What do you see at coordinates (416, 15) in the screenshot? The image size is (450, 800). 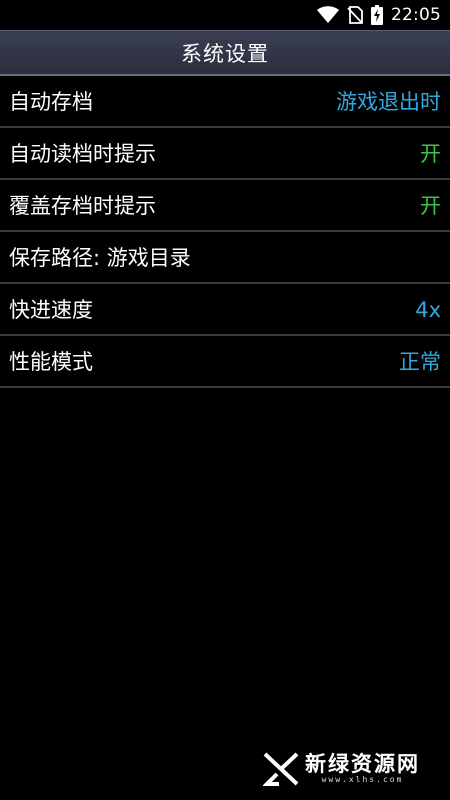 I see `status-time: 22:05` at bounding box center [416, 15].